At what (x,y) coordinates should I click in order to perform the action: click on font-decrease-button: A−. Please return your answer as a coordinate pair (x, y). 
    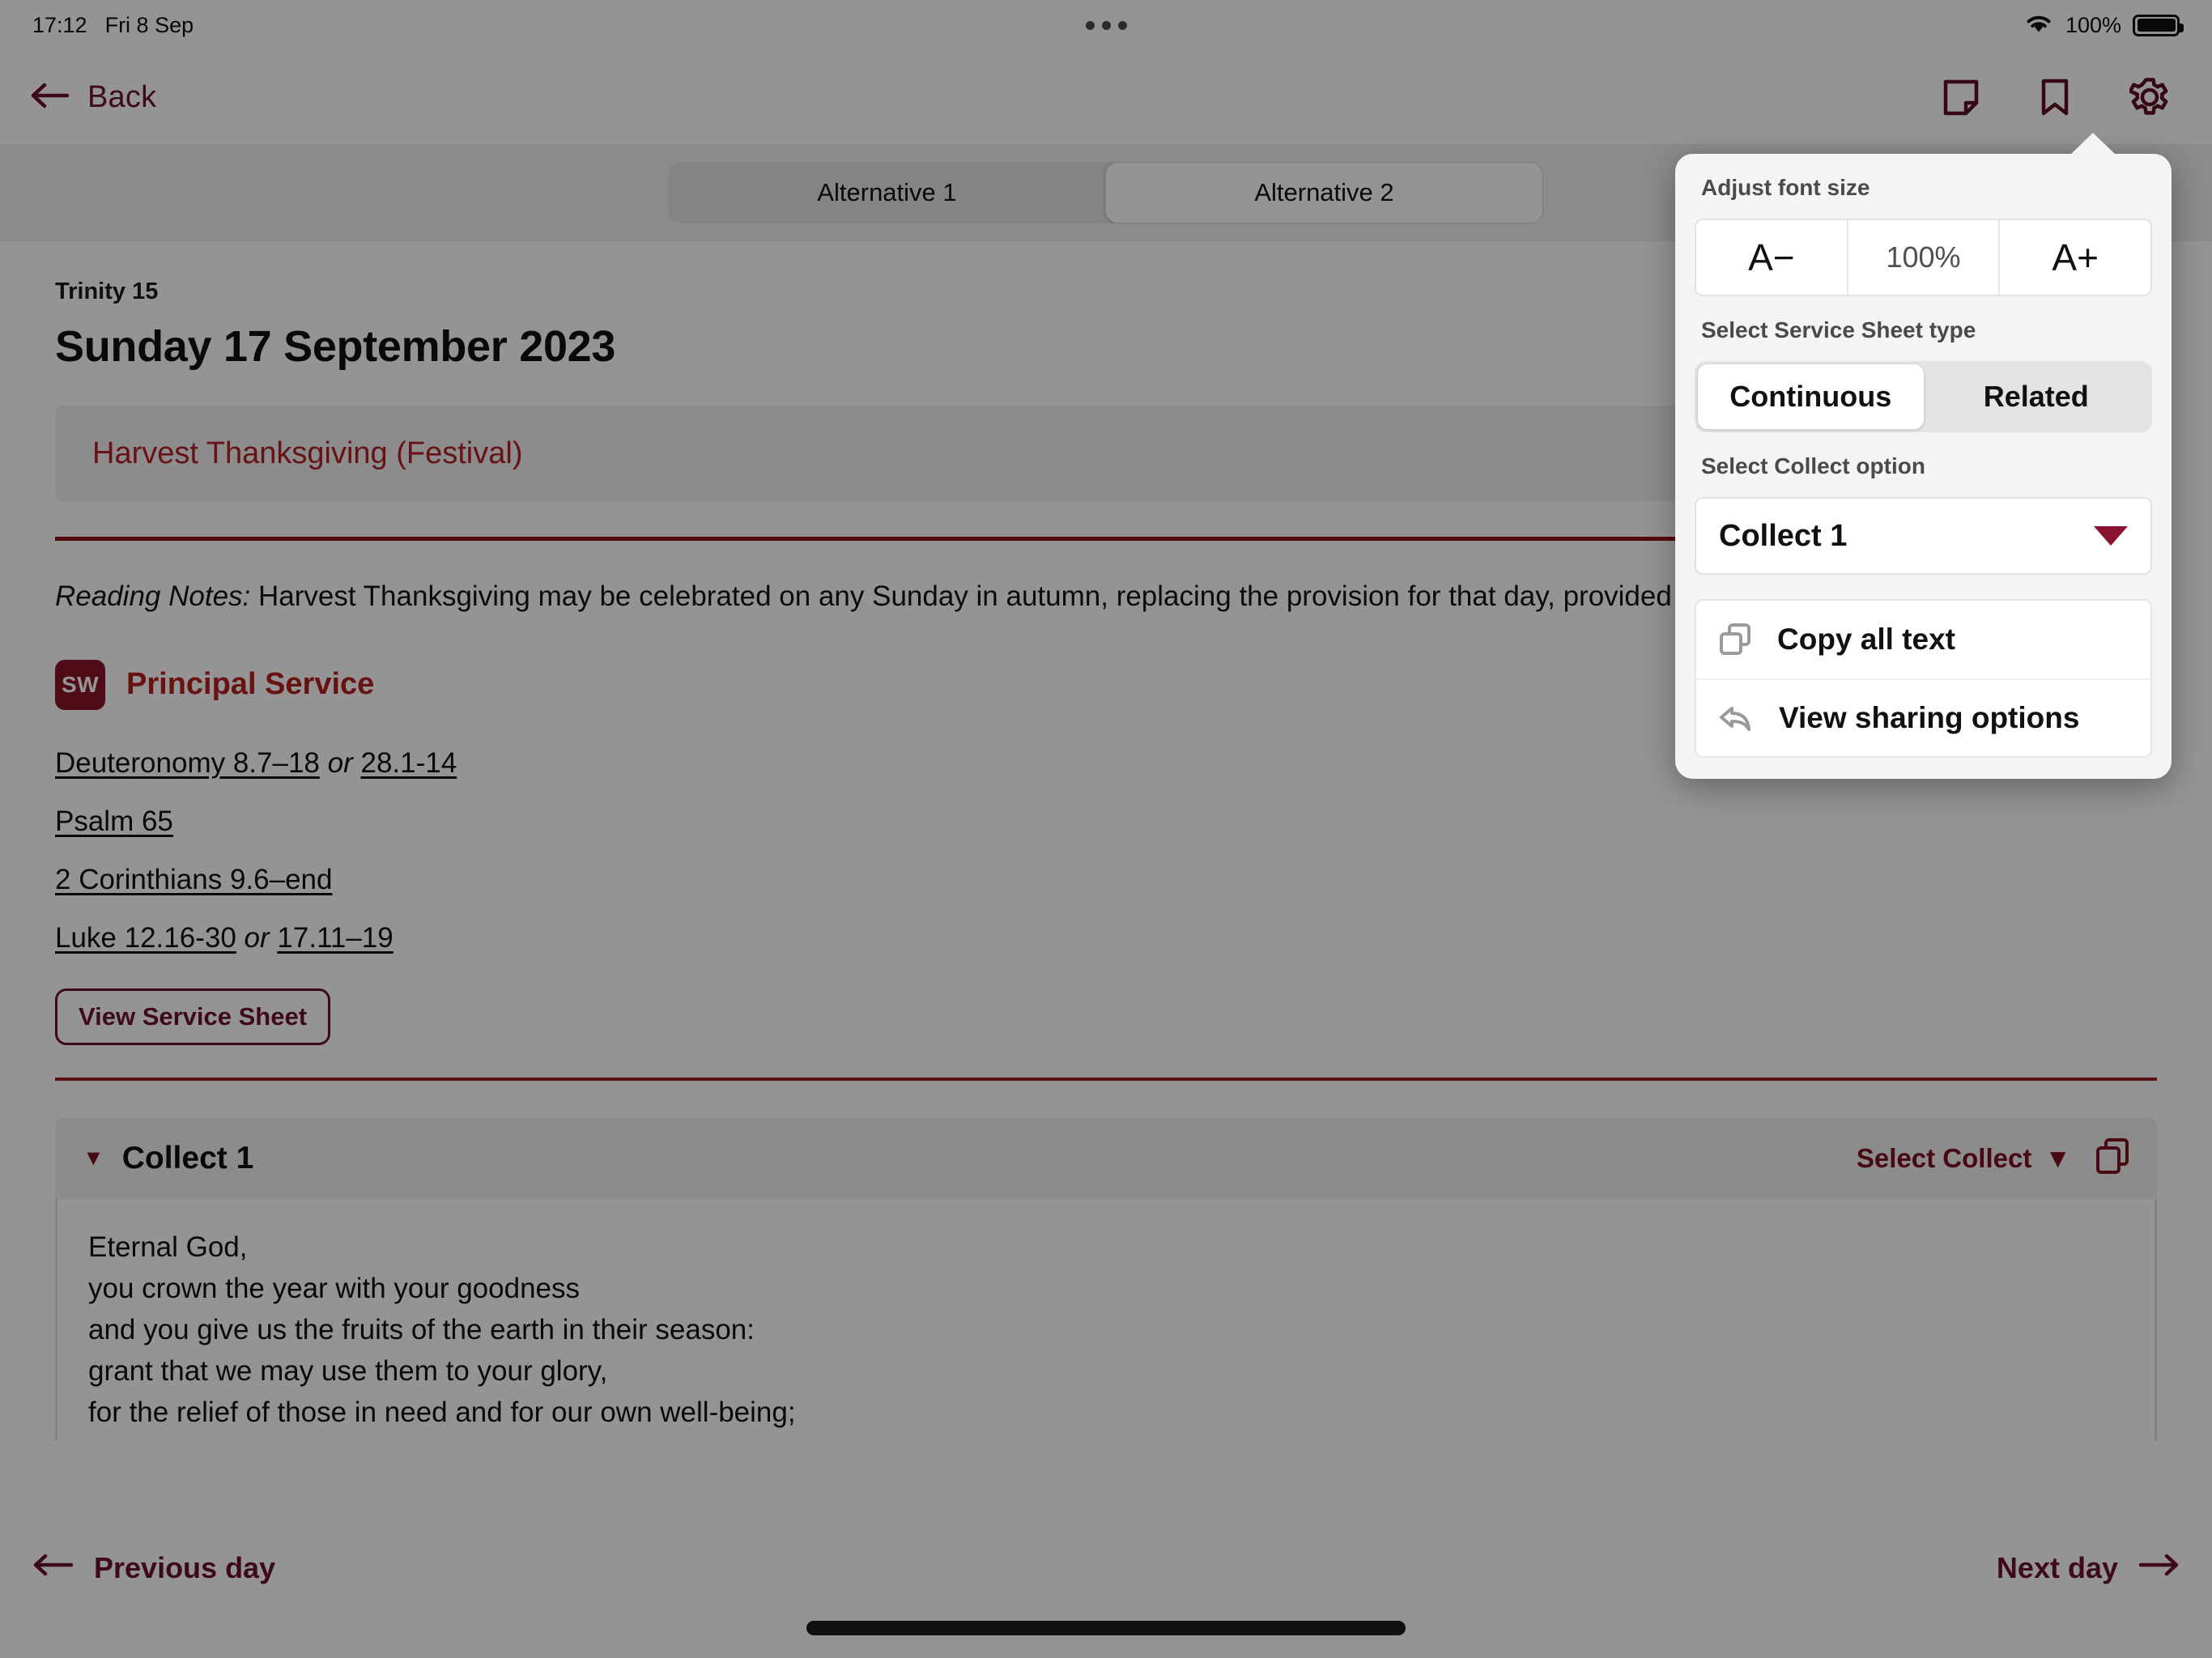
    Looking at the image, I should click on (1772, 257).